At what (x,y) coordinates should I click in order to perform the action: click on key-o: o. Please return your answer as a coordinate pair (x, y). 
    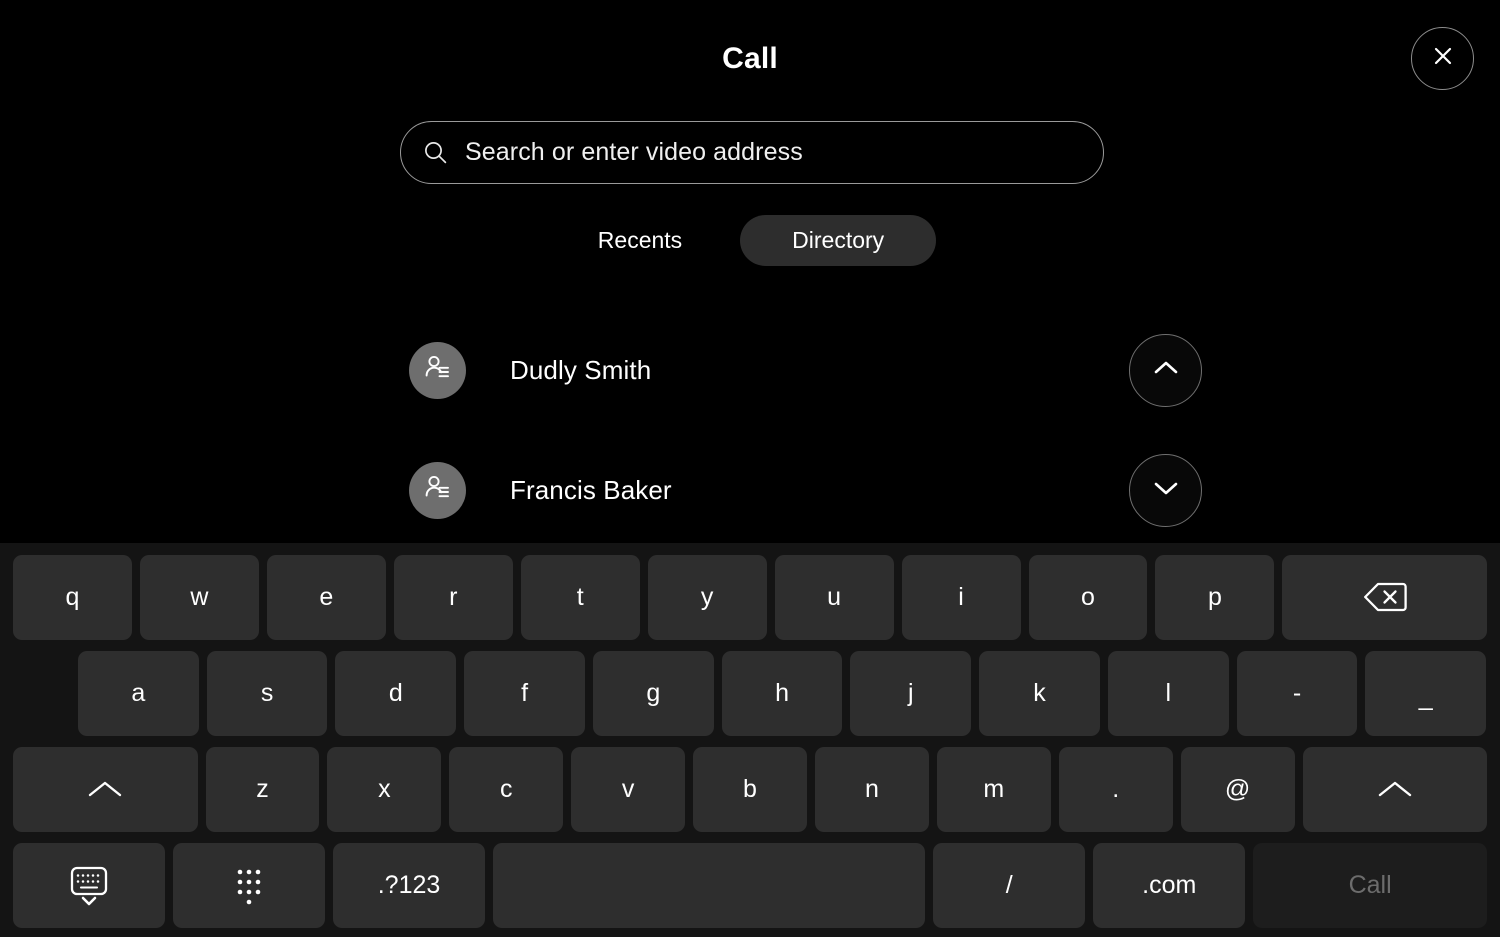
    Looking at the image, I should click on (1088, 597).